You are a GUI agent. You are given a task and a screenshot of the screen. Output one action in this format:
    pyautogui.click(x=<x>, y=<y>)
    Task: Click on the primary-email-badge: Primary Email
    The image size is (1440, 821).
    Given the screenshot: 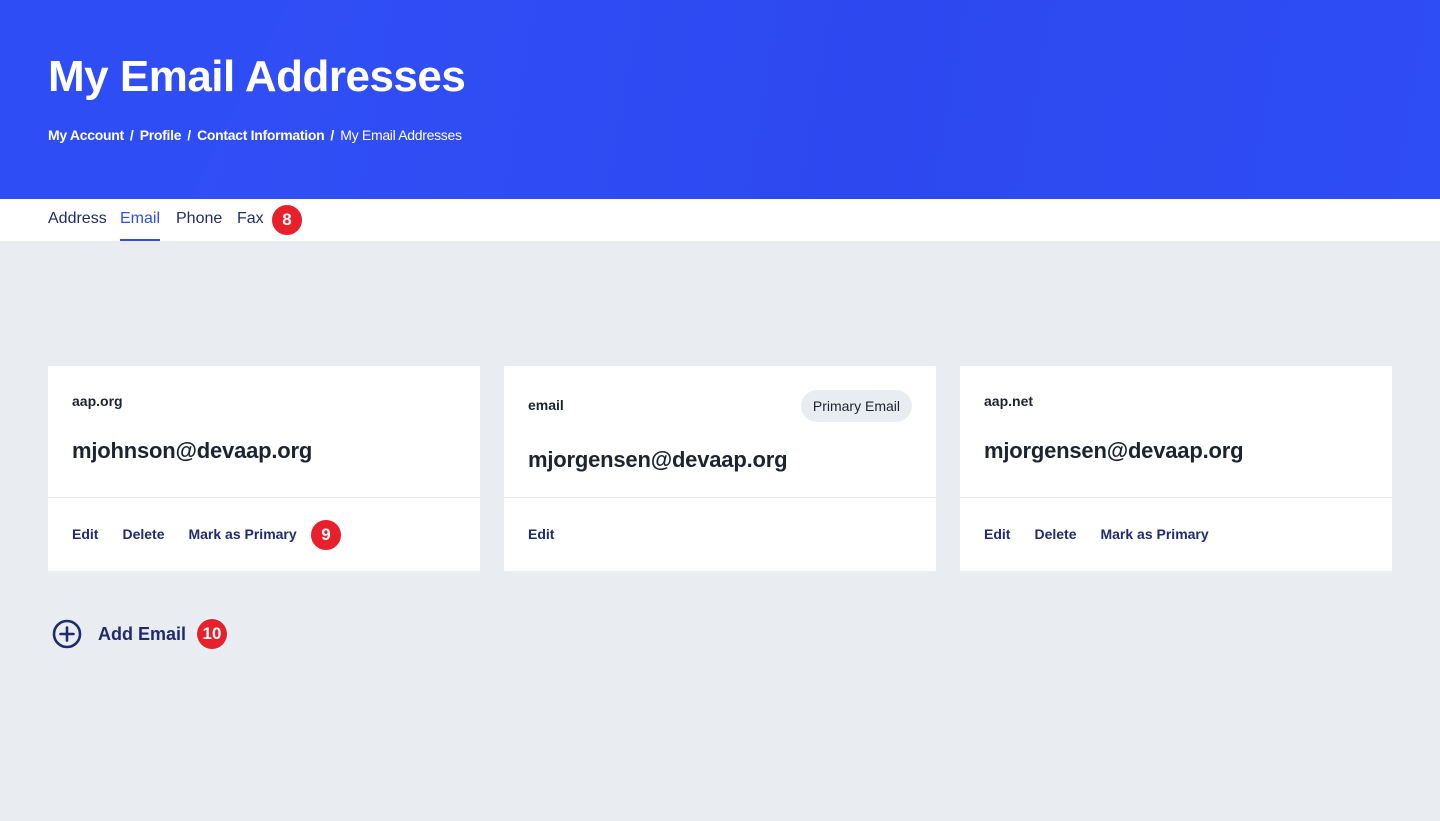 What is the action you would take?
    pyautogui.click(x=856, y=406)
    